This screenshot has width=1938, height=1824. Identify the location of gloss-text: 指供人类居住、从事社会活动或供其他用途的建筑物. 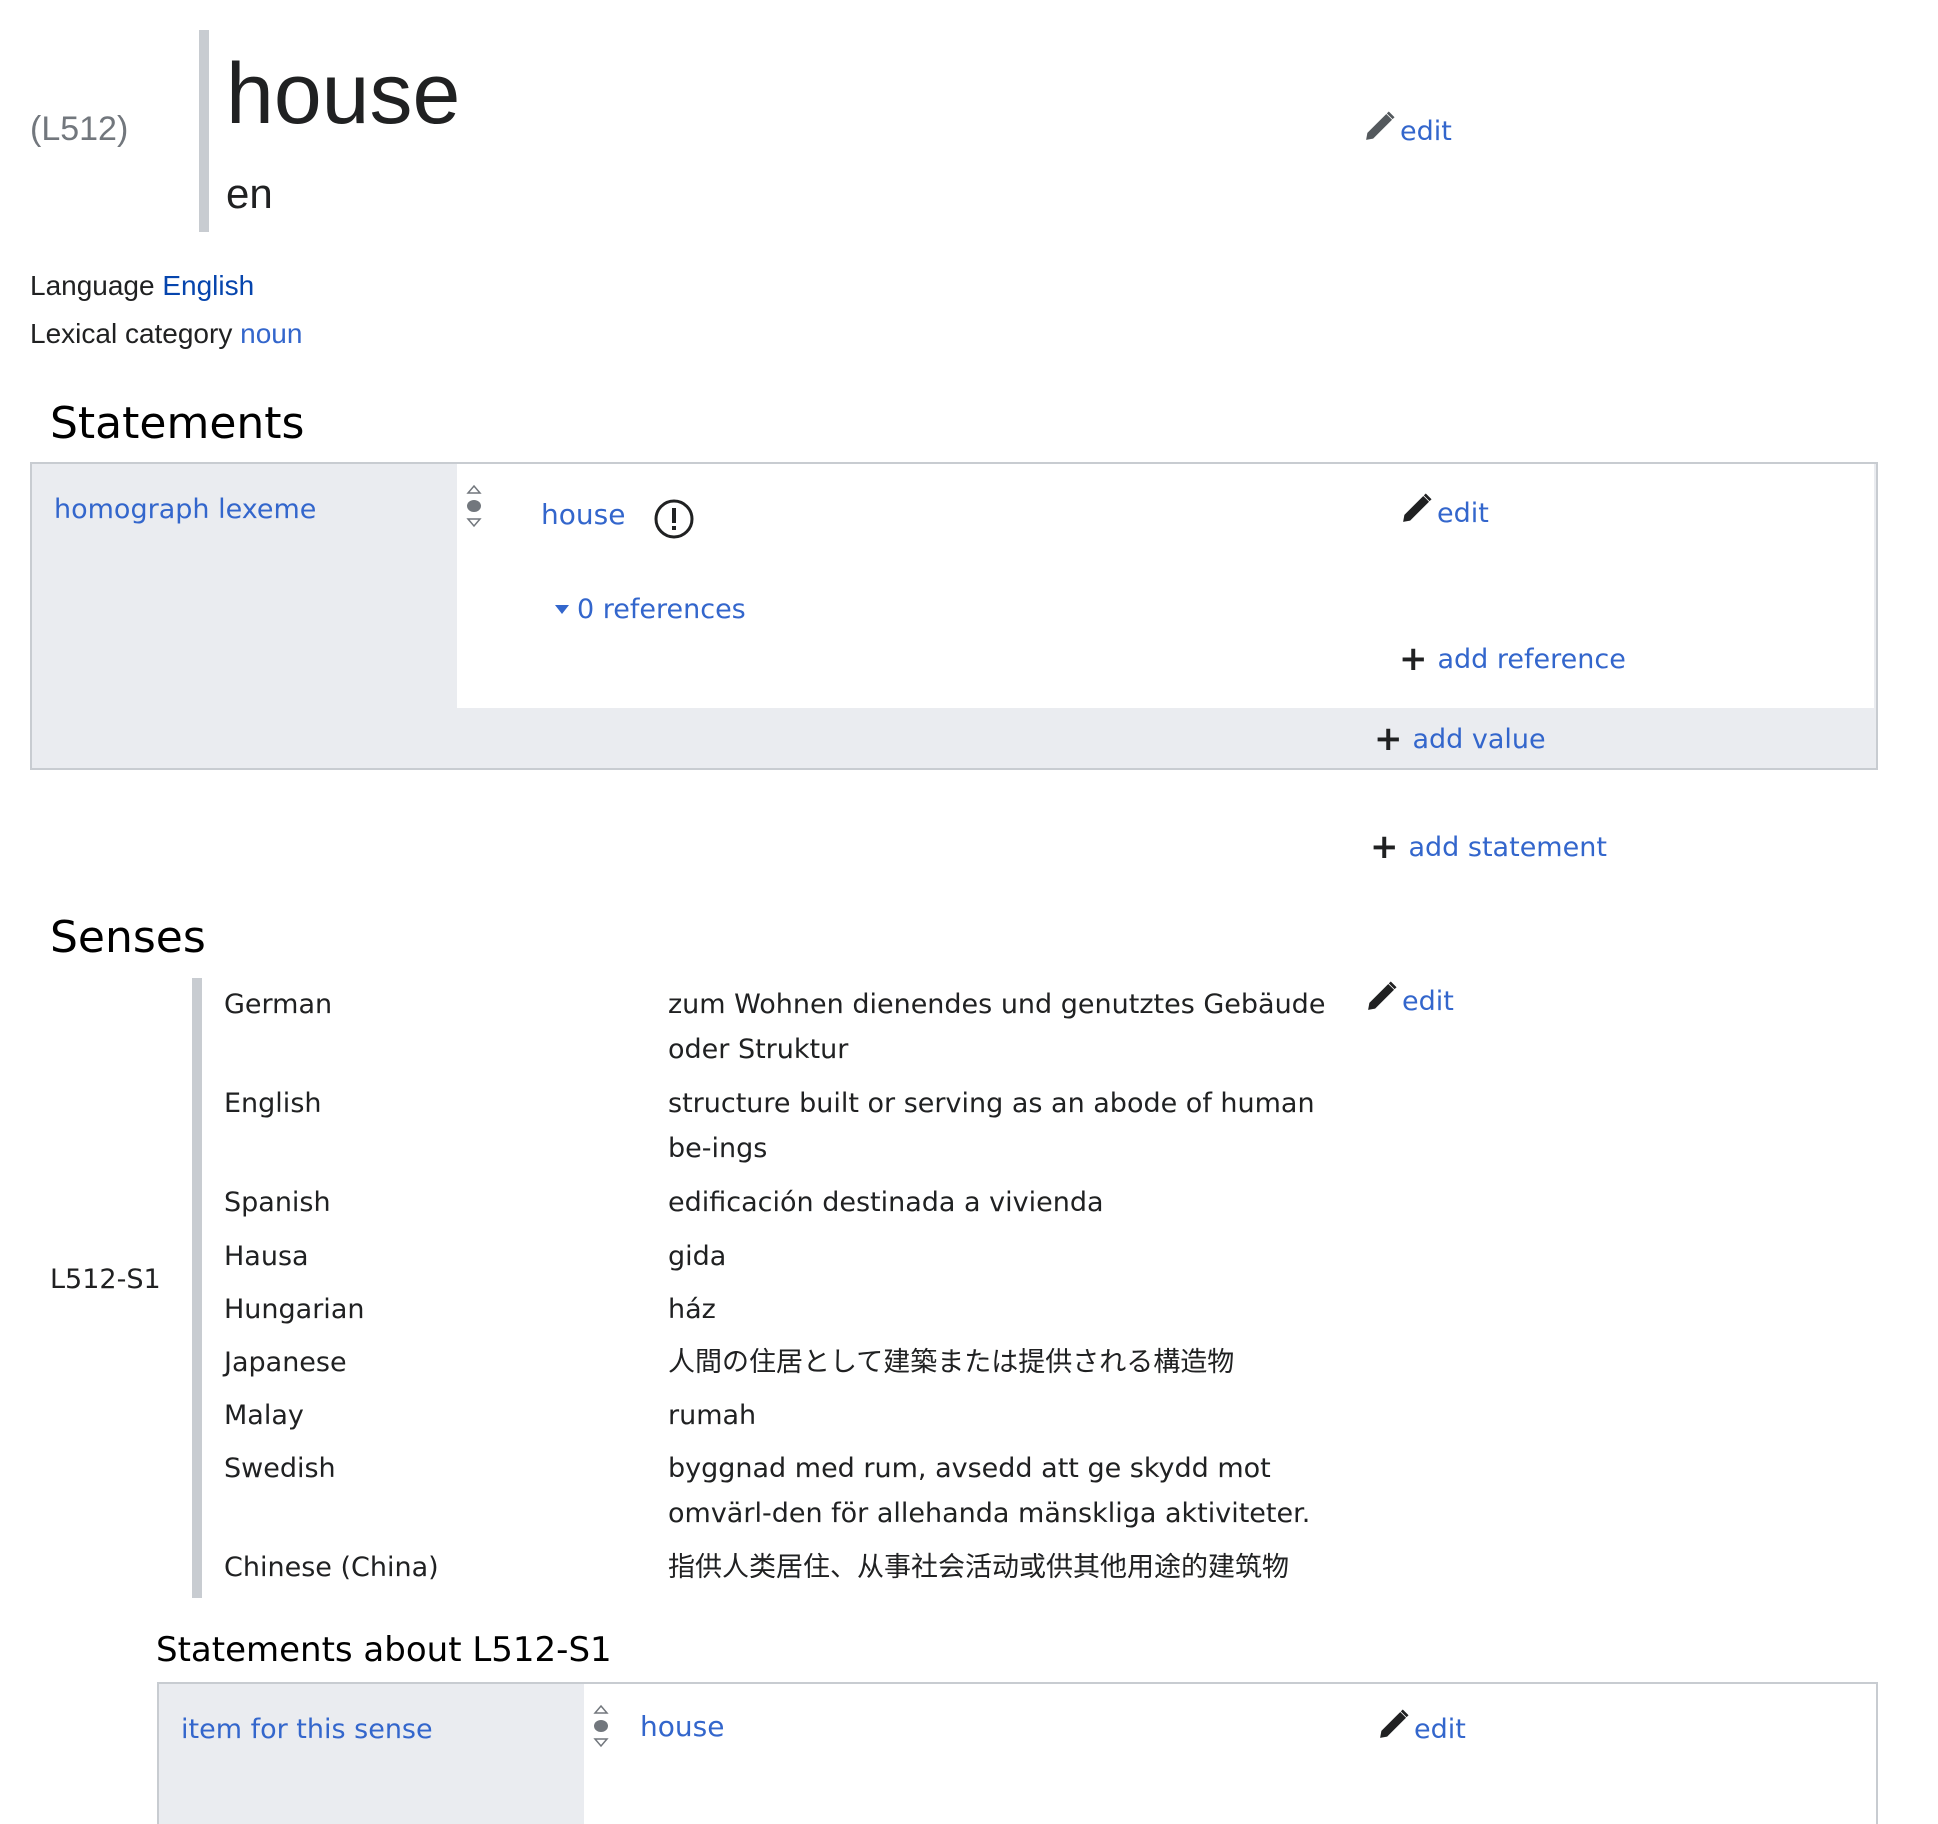
(978, 1567).